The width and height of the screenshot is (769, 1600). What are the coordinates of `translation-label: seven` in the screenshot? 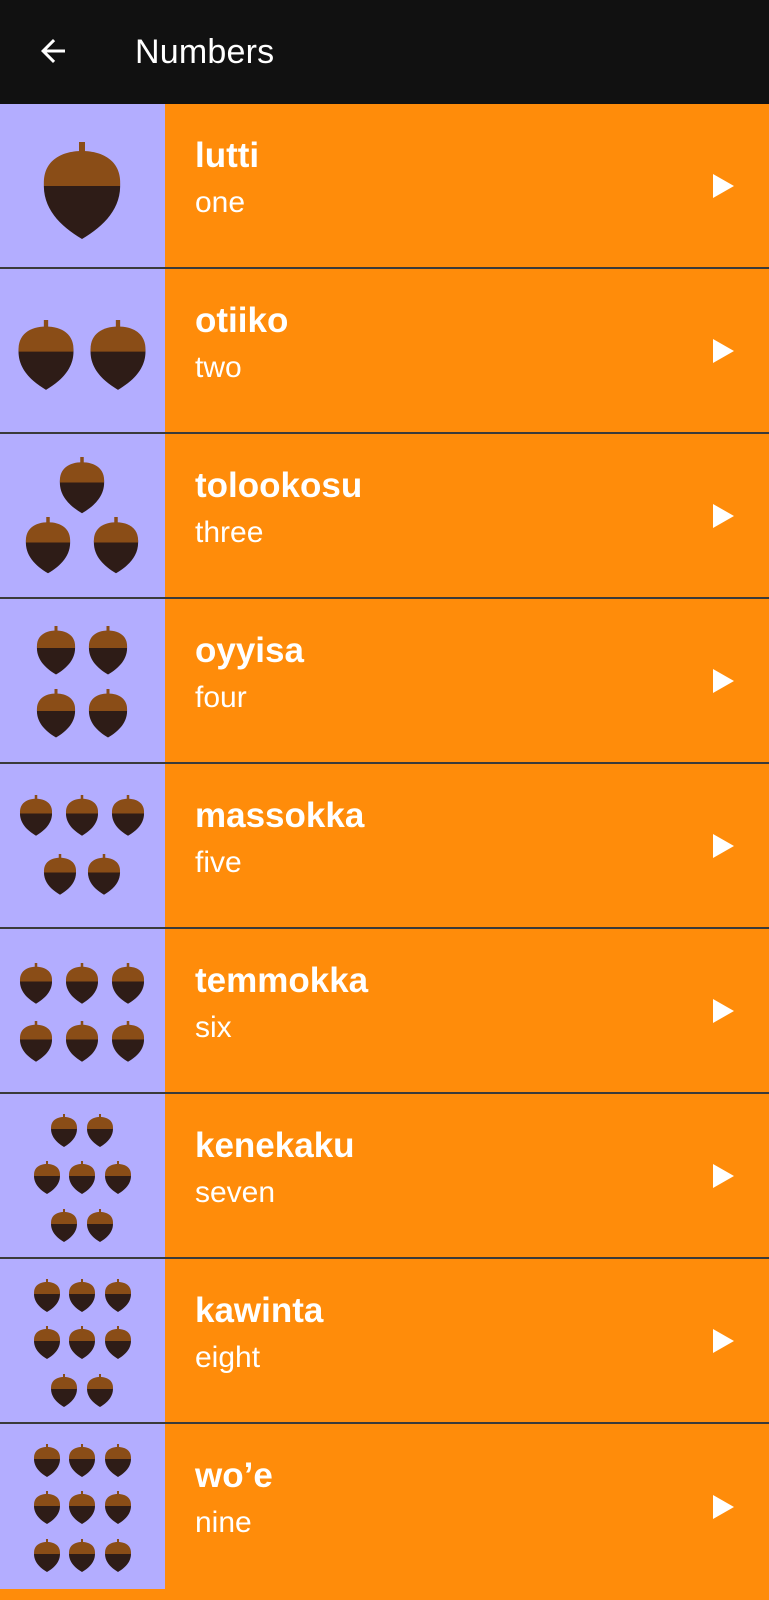 It's located at (235, 1192).